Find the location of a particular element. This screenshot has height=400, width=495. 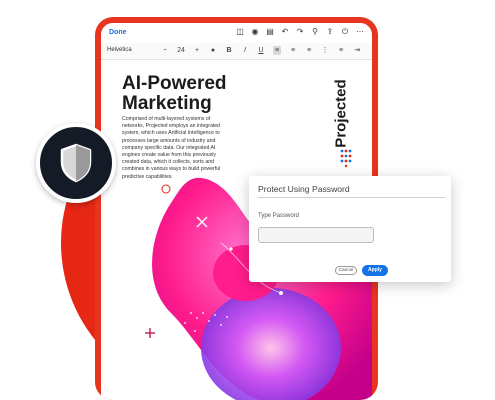

bold-icon: B is located at coordinates (229, 50).